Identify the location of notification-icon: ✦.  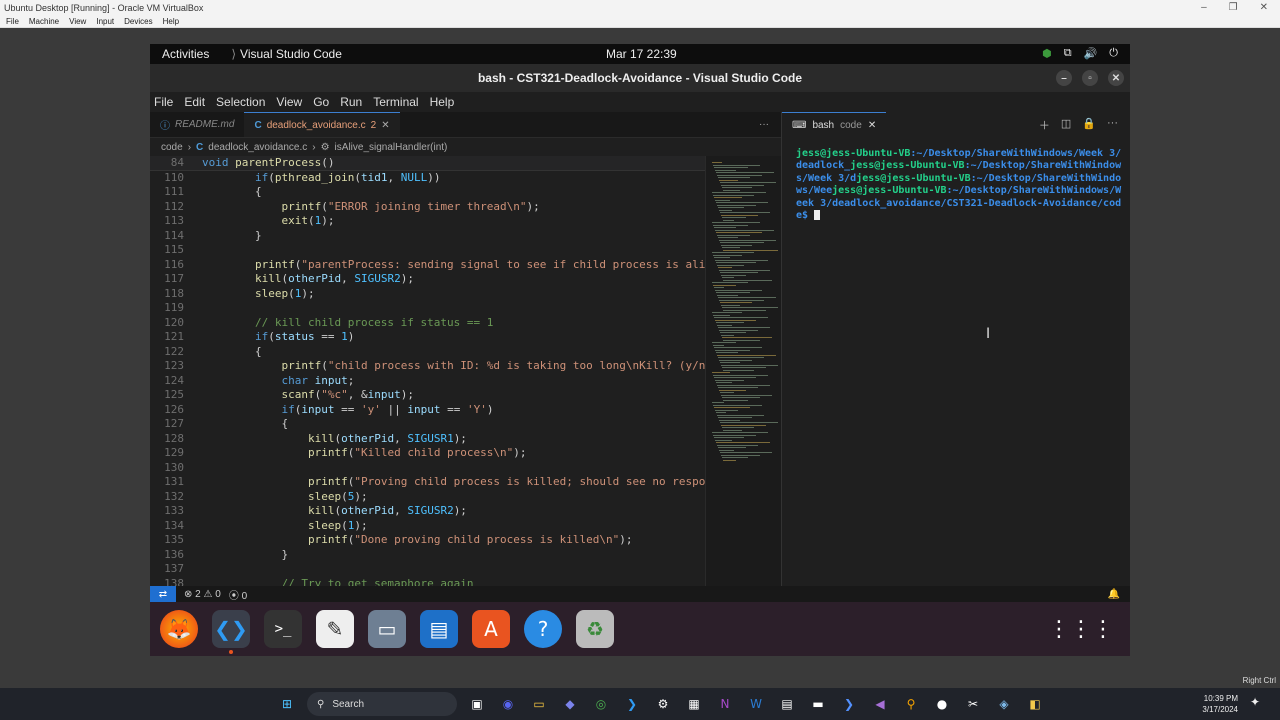
(1259, 704).